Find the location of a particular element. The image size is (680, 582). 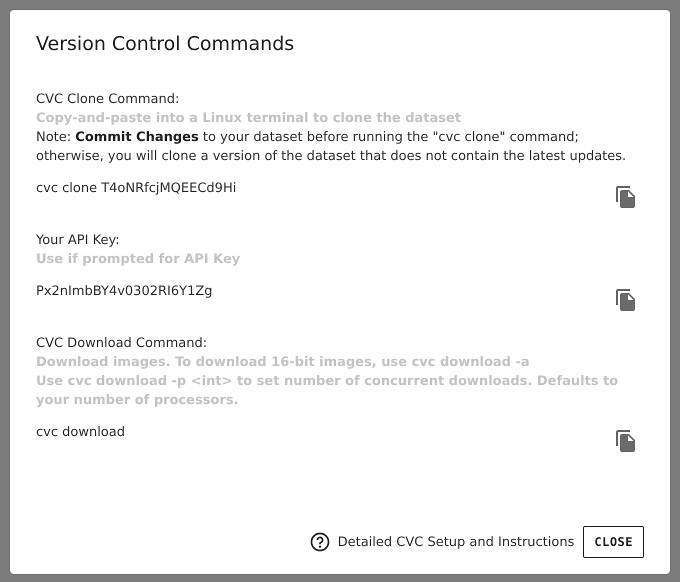

note-text: Note: Commit Changes to your dataset before running the "cvc clone" command; otherwise, you will clone a version of the dataset that does not contain the latest updates. is located at coordinates (332, 147).